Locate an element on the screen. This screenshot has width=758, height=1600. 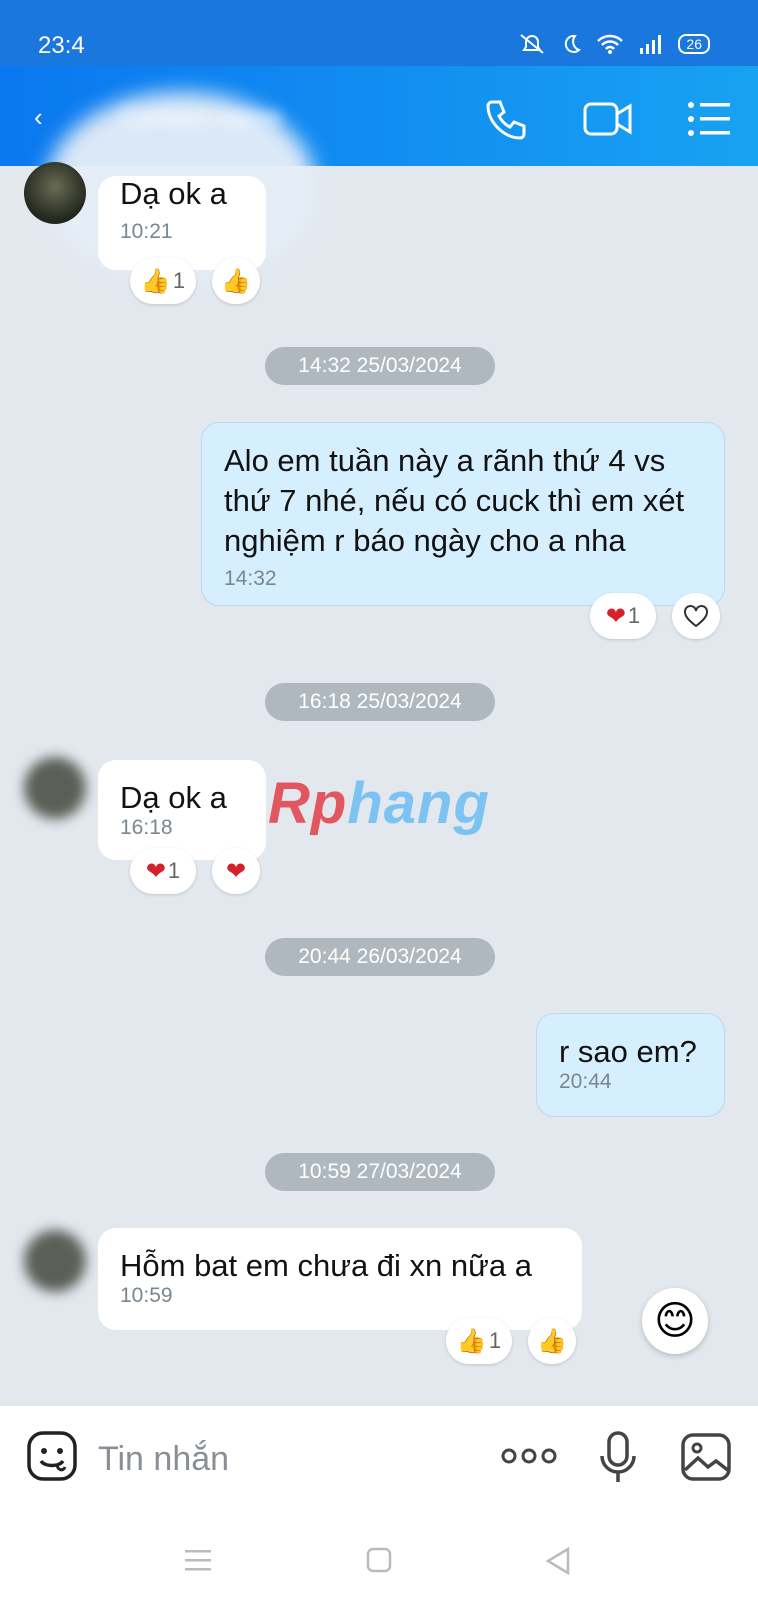
message-bubble-received: Hỗm bat em chưa đi xn nữa a 10:59 is located at coordinates (340, 1279).